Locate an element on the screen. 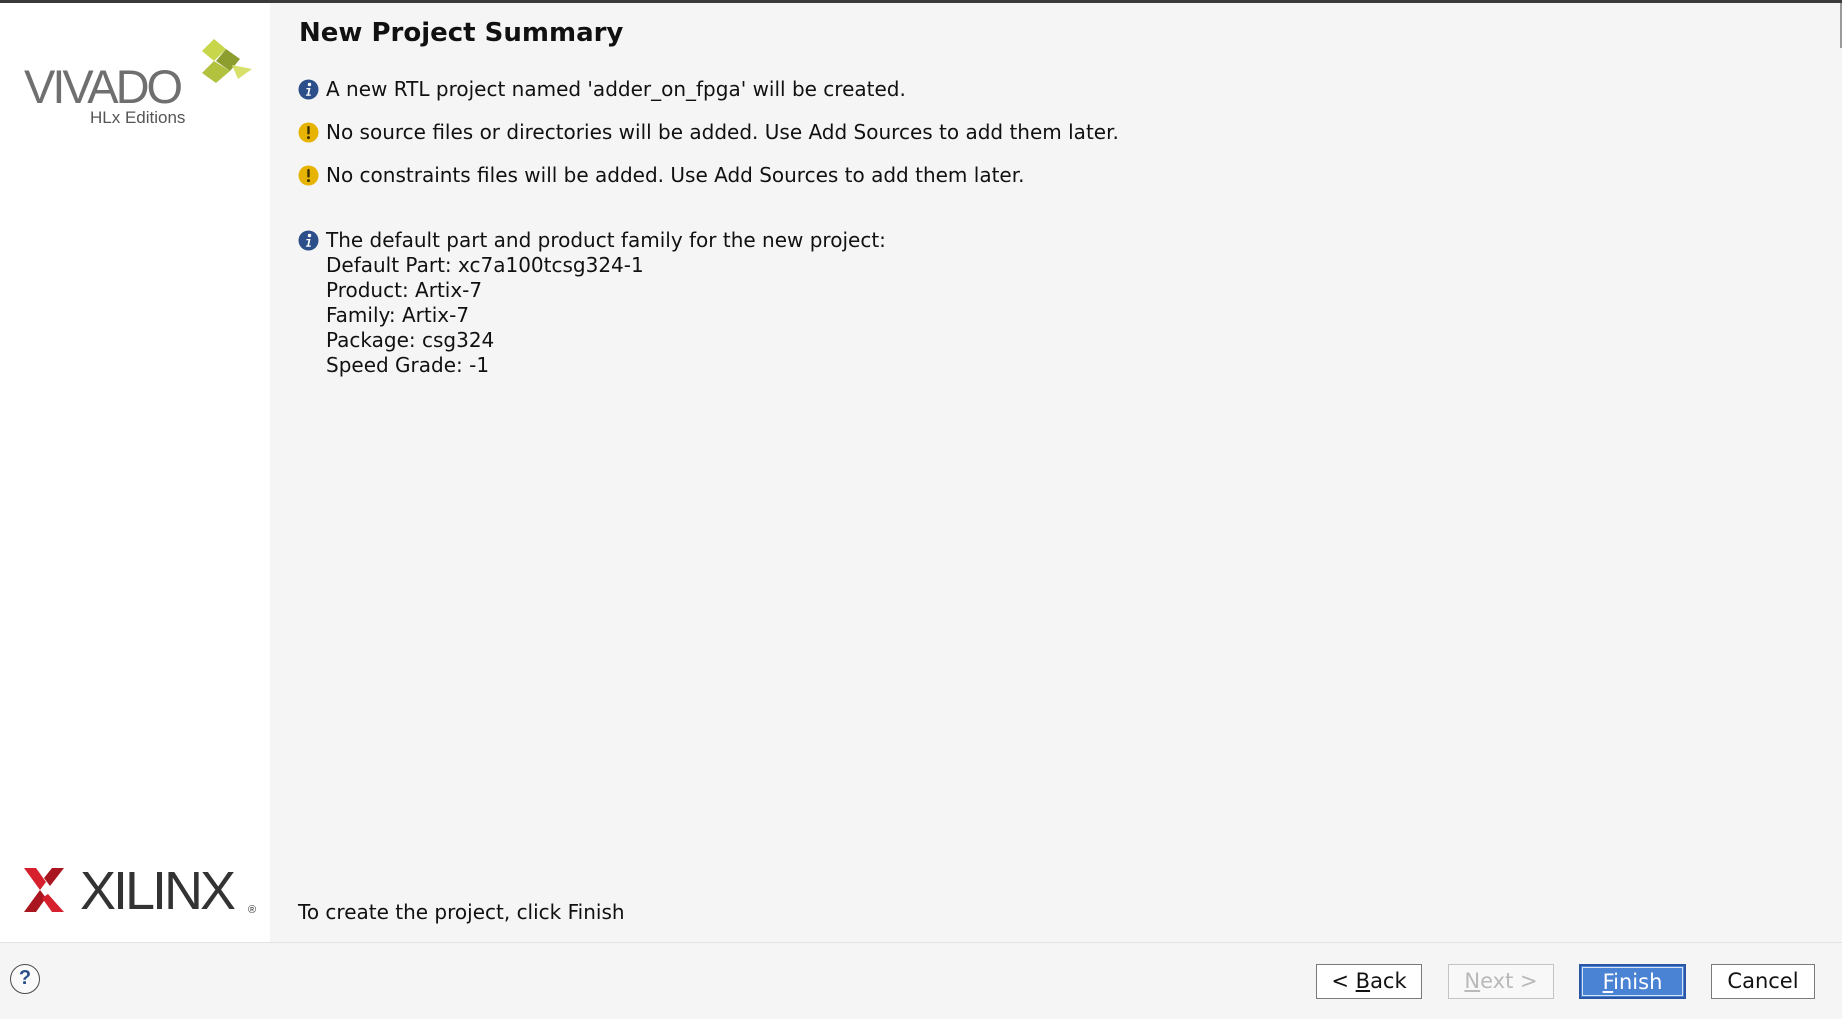  next-label: ext > is located at coordinates (1509, 981).